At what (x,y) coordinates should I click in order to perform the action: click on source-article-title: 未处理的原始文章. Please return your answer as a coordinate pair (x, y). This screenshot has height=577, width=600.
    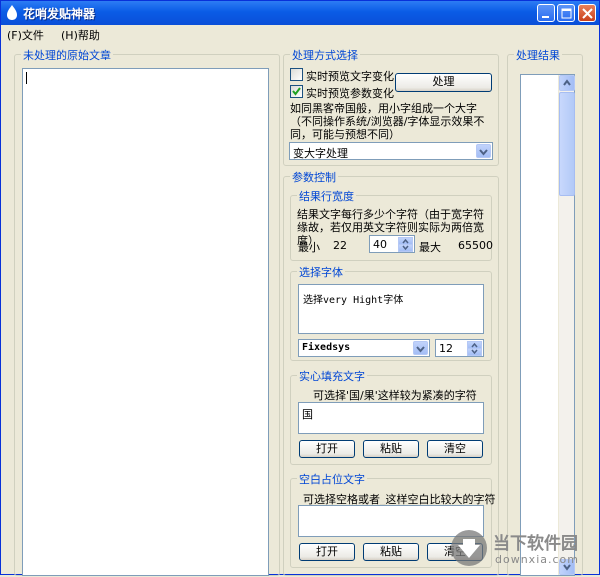
    Looking at the image, I should click on (67, 55).